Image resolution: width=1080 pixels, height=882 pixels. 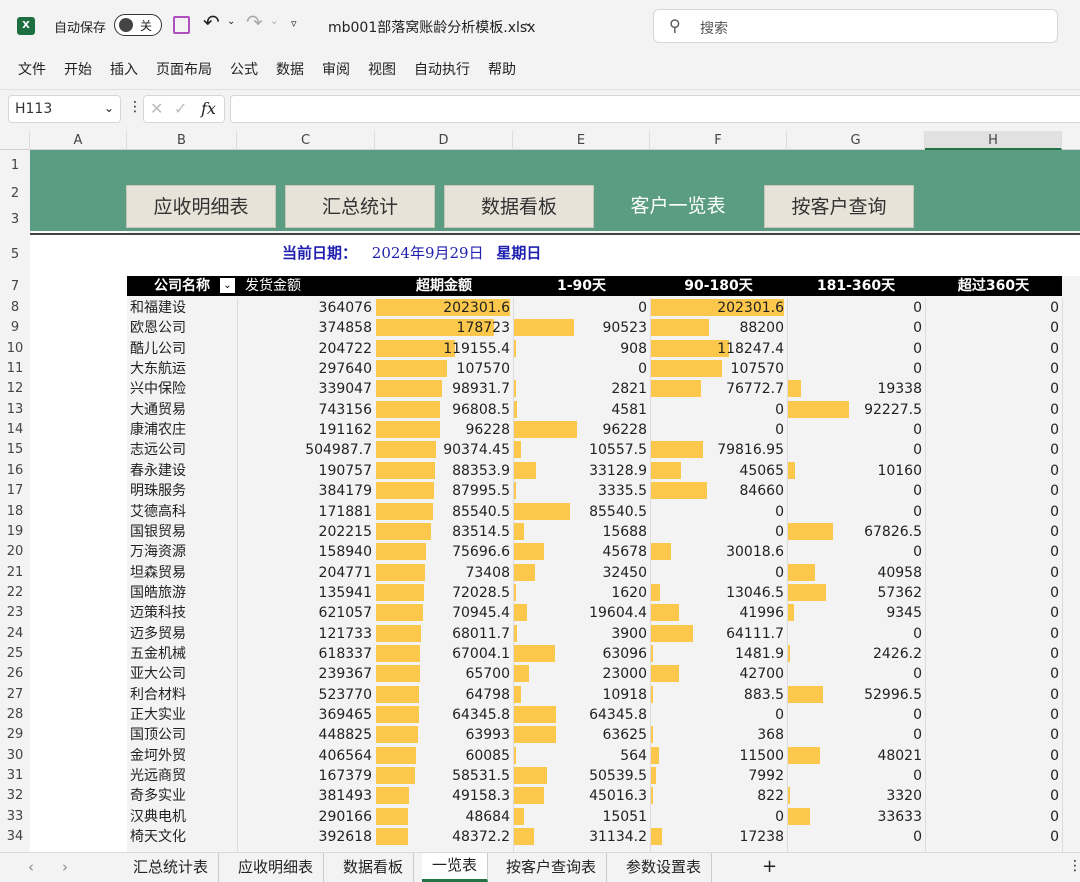 I want to click on amount-cell: 72028.5, so click(x=444, y=593).